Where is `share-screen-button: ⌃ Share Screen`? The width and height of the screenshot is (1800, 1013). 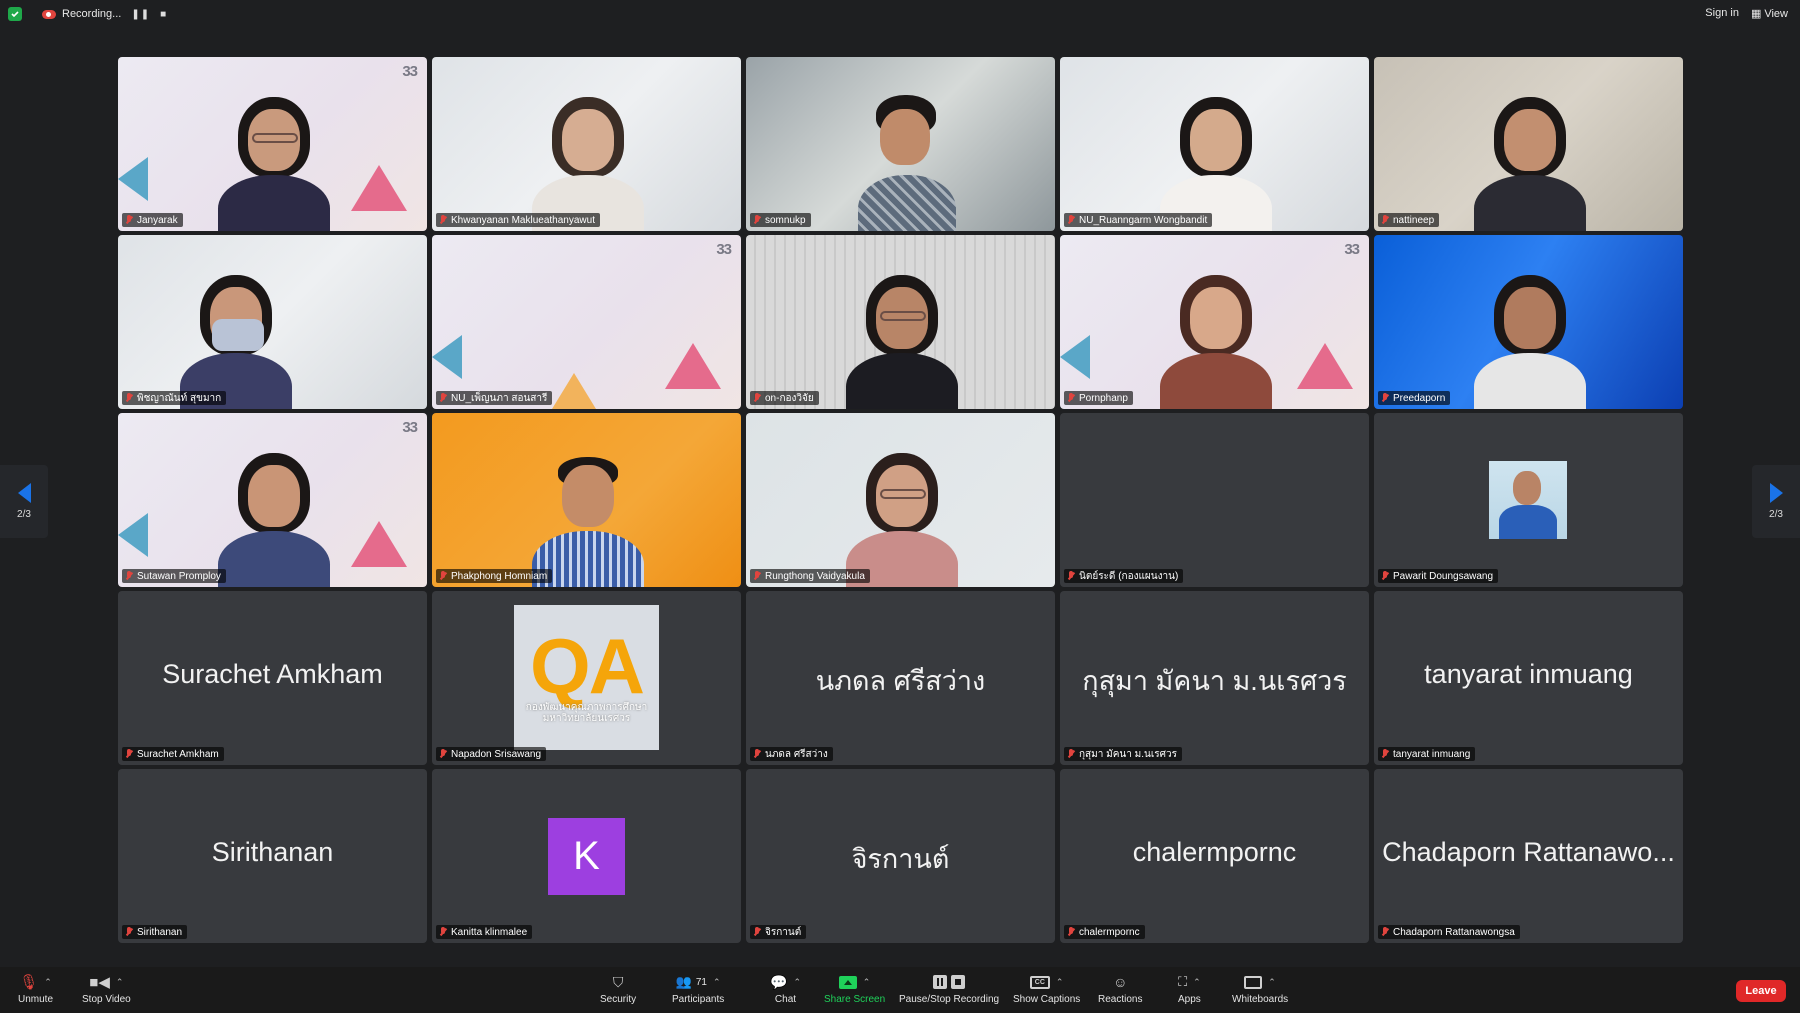
share-screen-button: ⌃ Share Screen is located at coordinates (854, 989).